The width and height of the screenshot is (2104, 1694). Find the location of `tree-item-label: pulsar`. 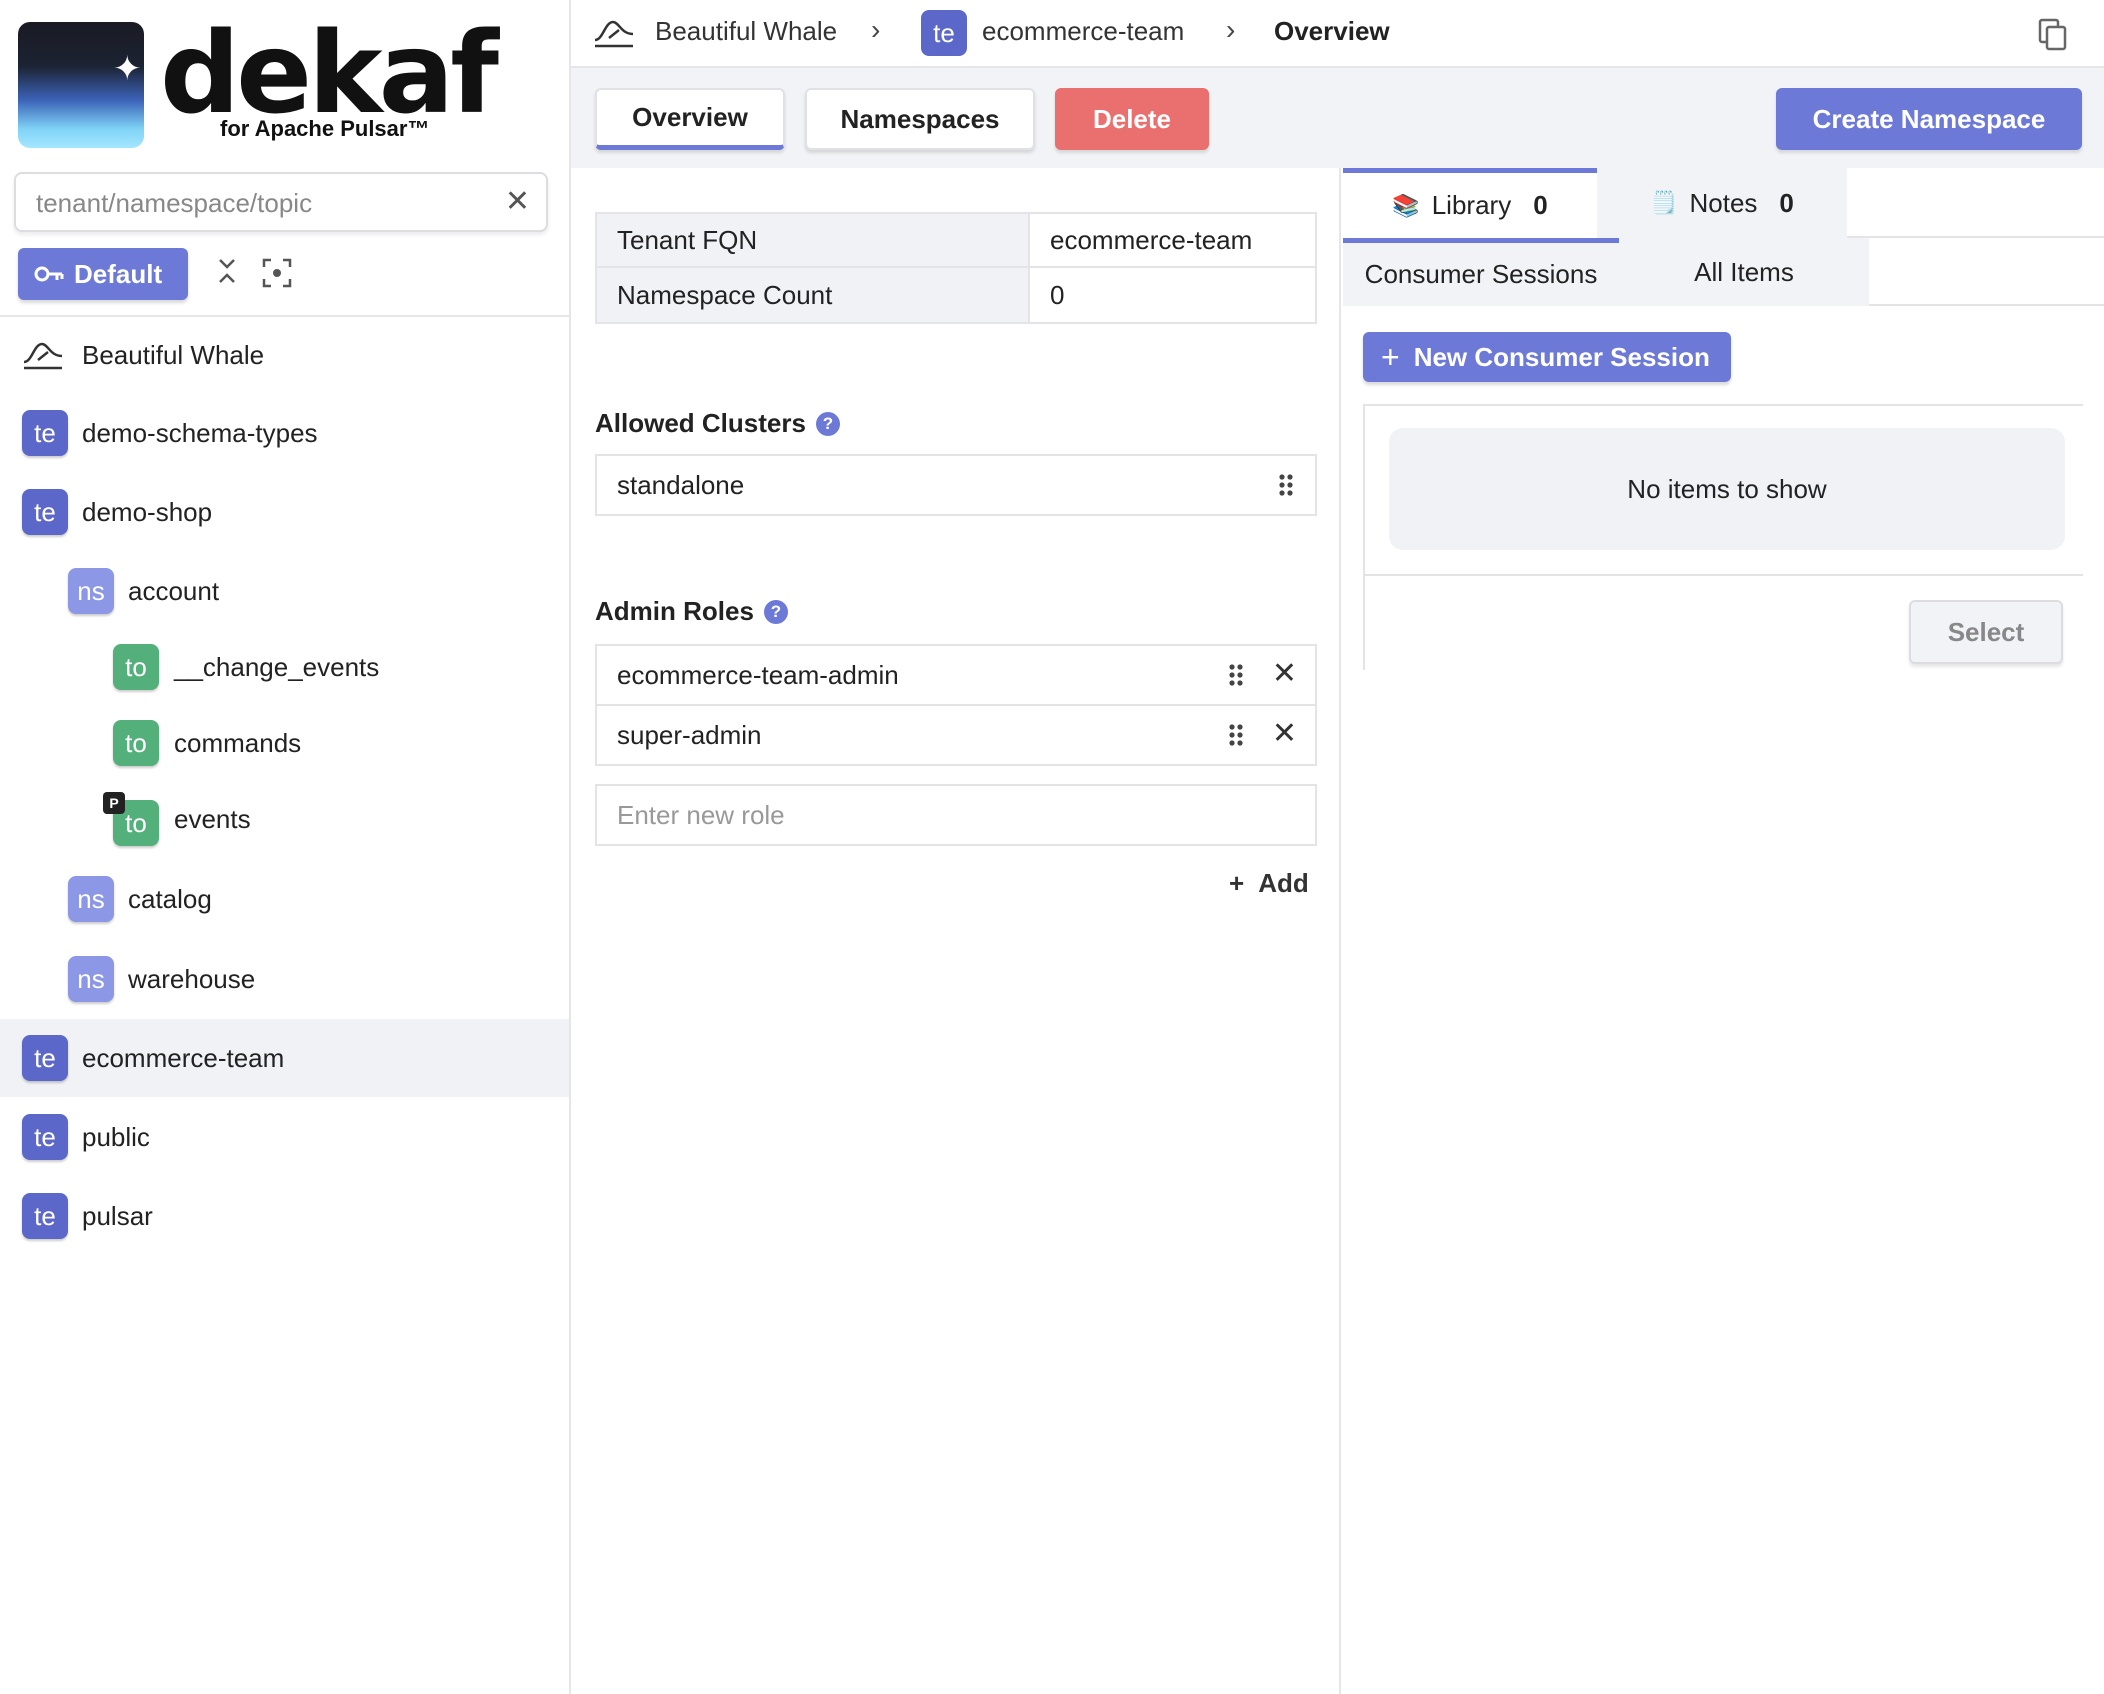

tree-item-label: pulsar is located at coordinates (117, 1215).